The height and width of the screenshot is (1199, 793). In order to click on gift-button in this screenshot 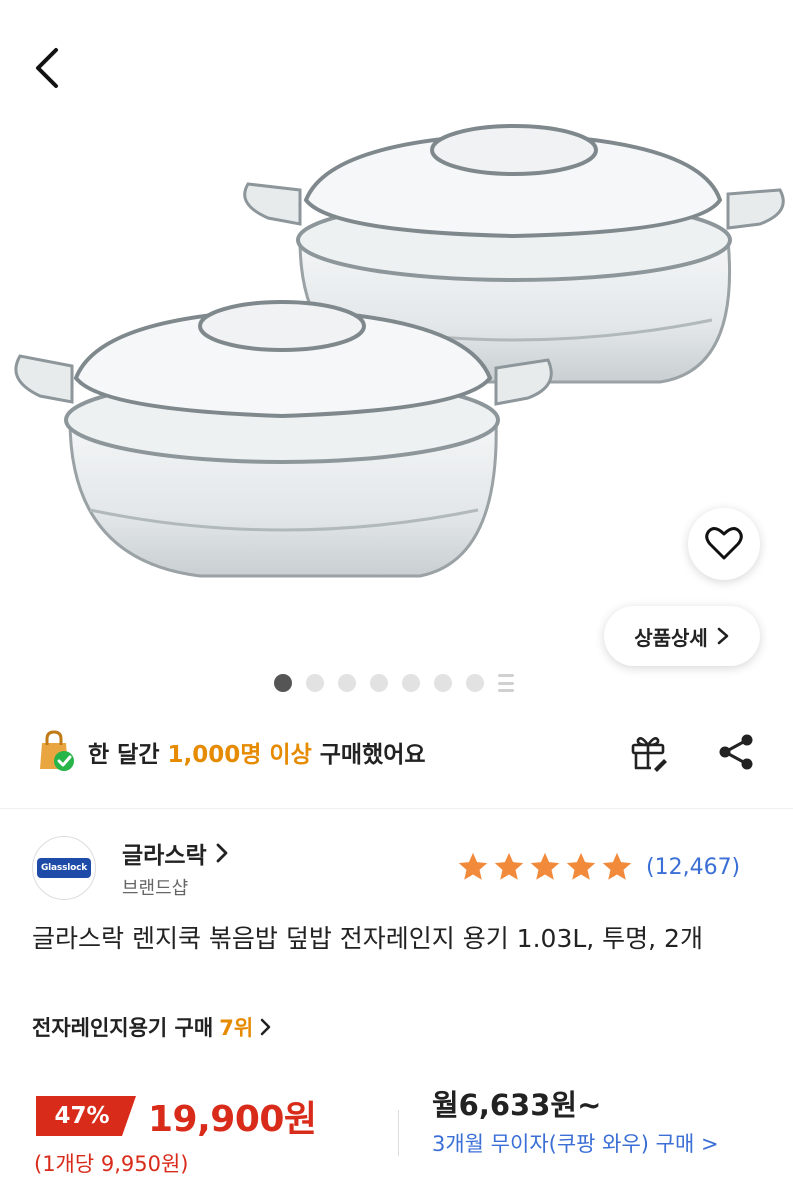, I will do `click(648, 752)`.